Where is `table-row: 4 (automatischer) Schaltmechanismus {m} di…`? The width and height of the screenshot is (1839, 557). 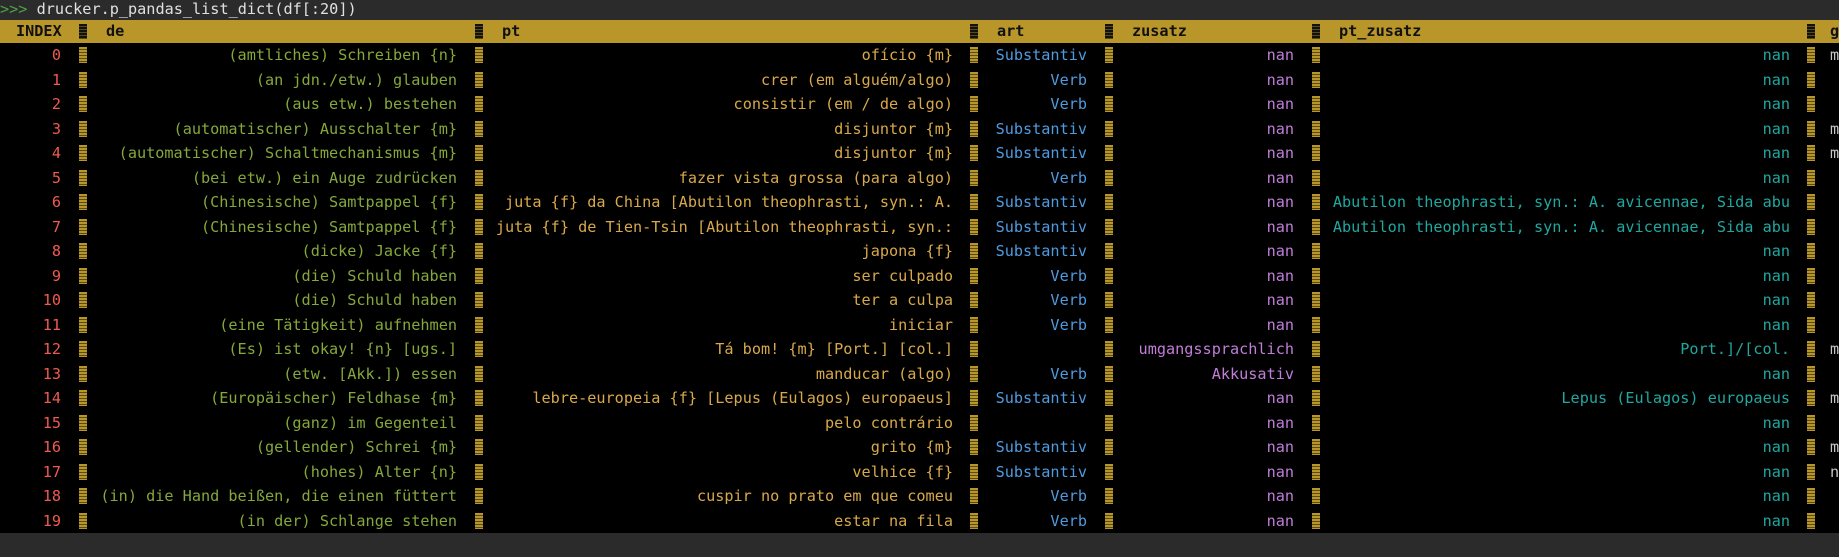 table-row: 4 (automatischer) Schaltmechanismus {m} di… is located at coordinates (919, 153).